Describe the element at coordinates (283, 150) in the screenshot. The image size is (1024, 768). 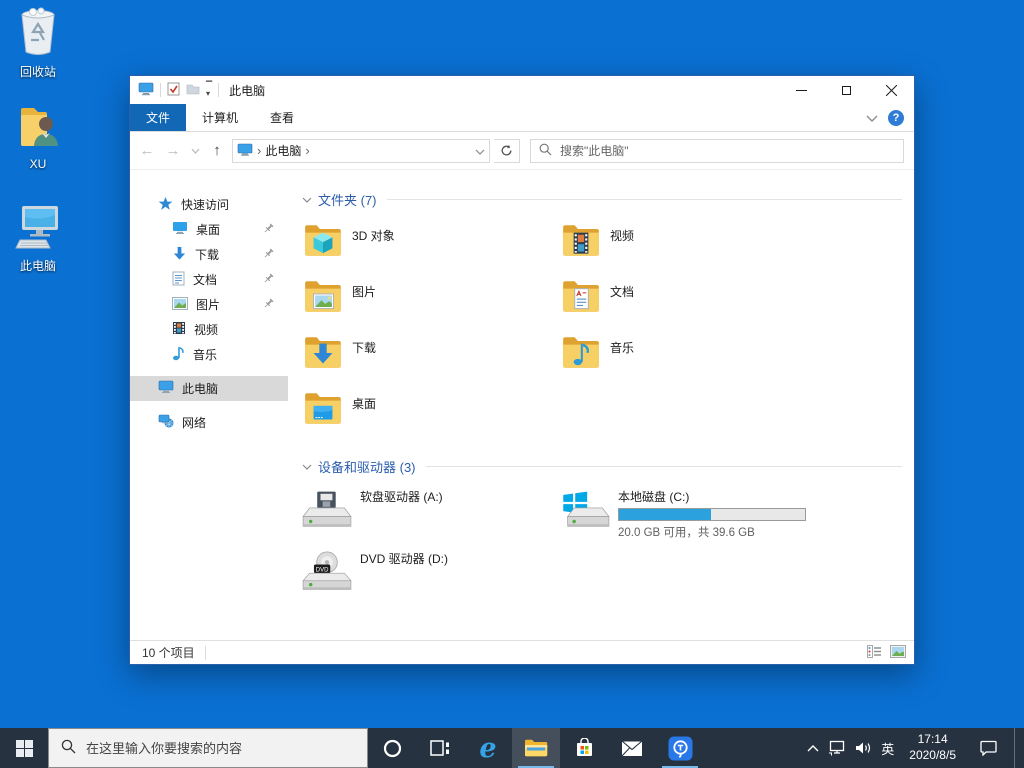
I see `breadcrumb: 此电脑` at that location.